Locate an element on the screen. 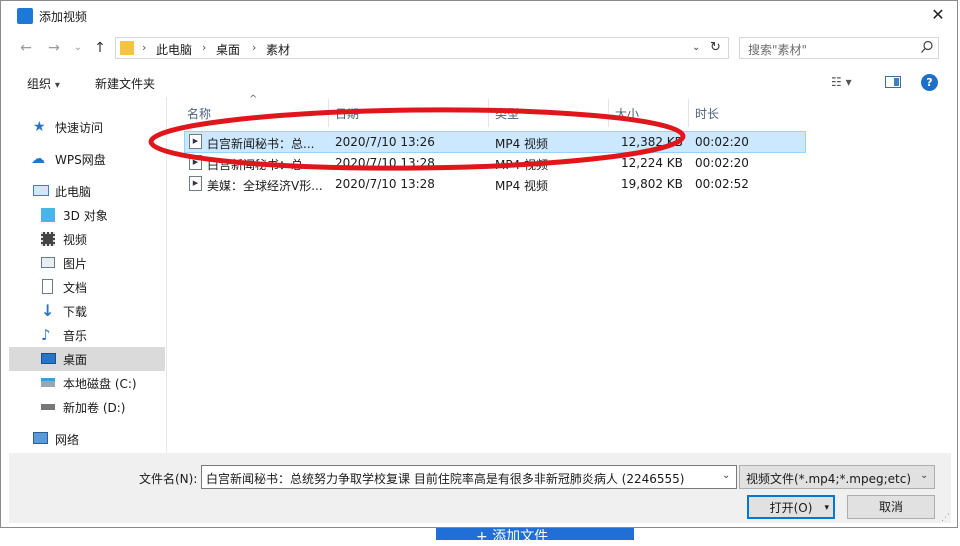  nav-item-documents: 文档 is located at coordinates (87, 287).